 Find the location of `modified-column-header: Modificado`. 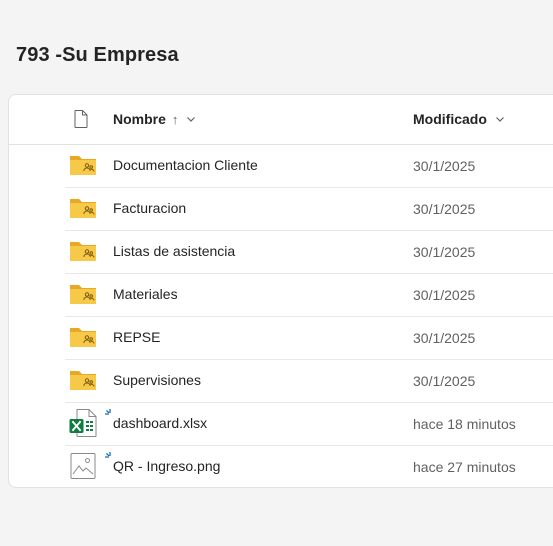

modified-column-header: Modificado is located at coordinates (459, 119).